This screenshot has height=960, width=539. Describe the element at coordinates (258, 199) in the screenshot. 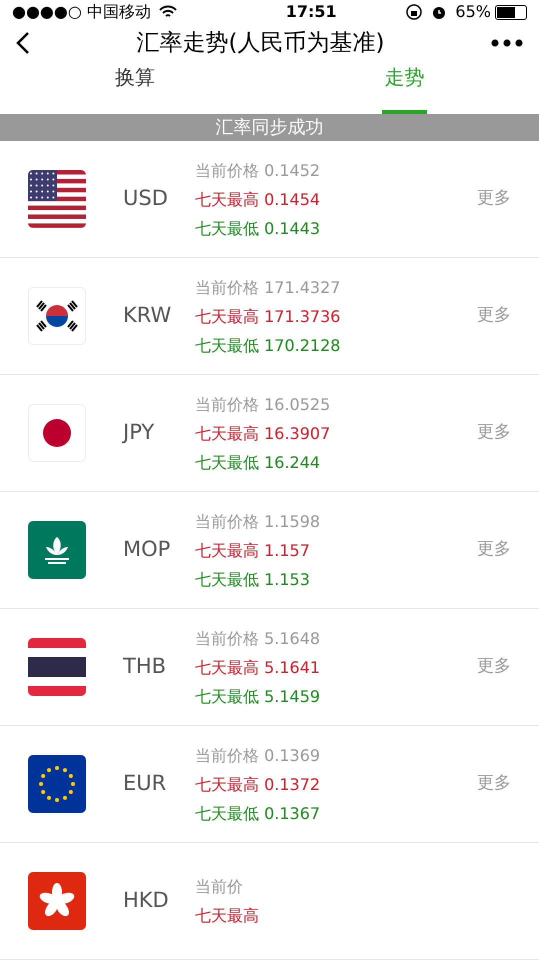

I see `seven-day-high: 七天最高 0.1454` at that location.